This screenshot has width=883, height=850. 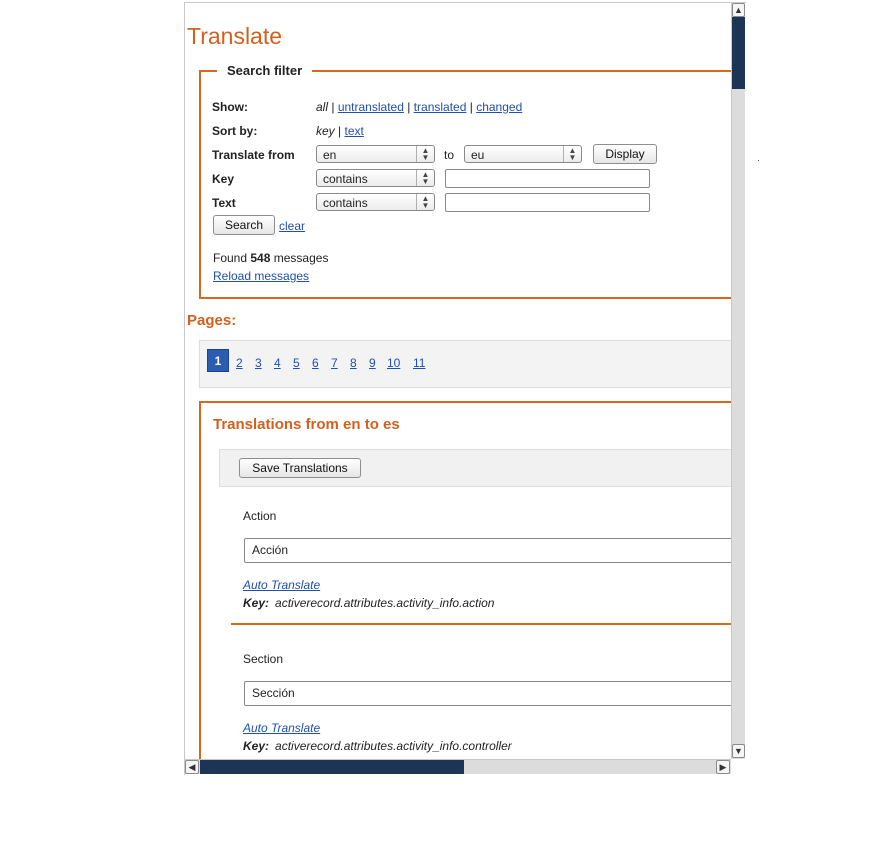 What do you see at coordinates (306, 424) in the screenshot?
I see `translations-title: Translations from en to es` at bounding box center [306, 424].